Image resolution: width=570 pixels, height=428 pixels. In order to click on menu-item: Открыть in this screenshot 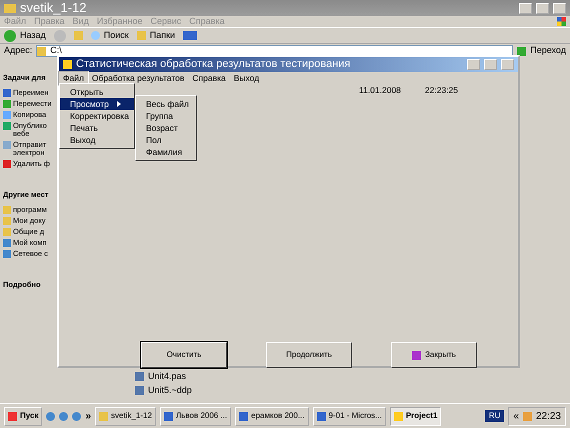, I will do `click(97, 92)`.